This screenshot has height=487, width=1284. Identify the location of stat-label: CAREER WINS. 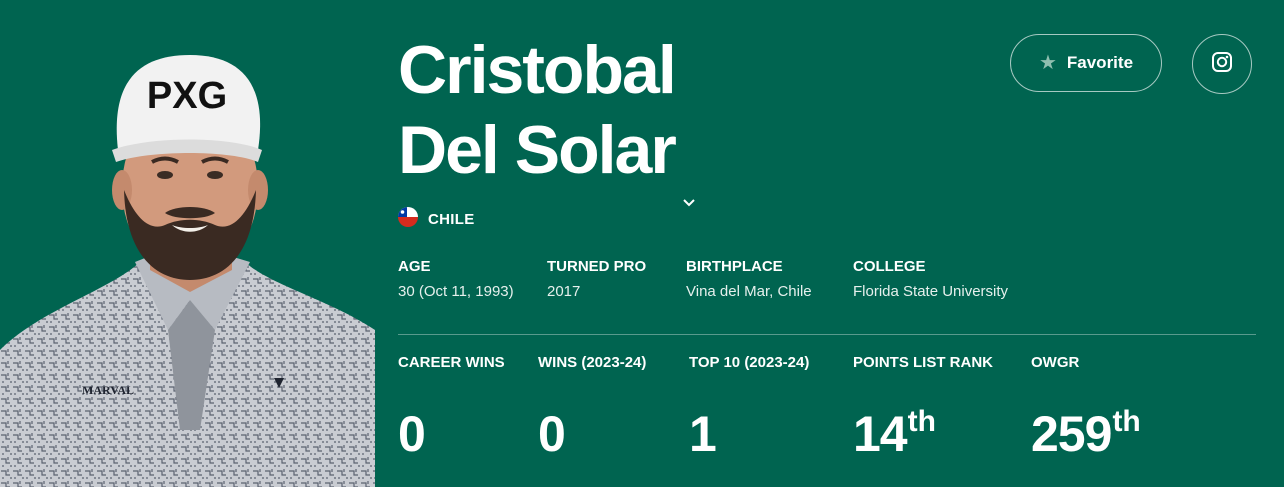
(451, 362).